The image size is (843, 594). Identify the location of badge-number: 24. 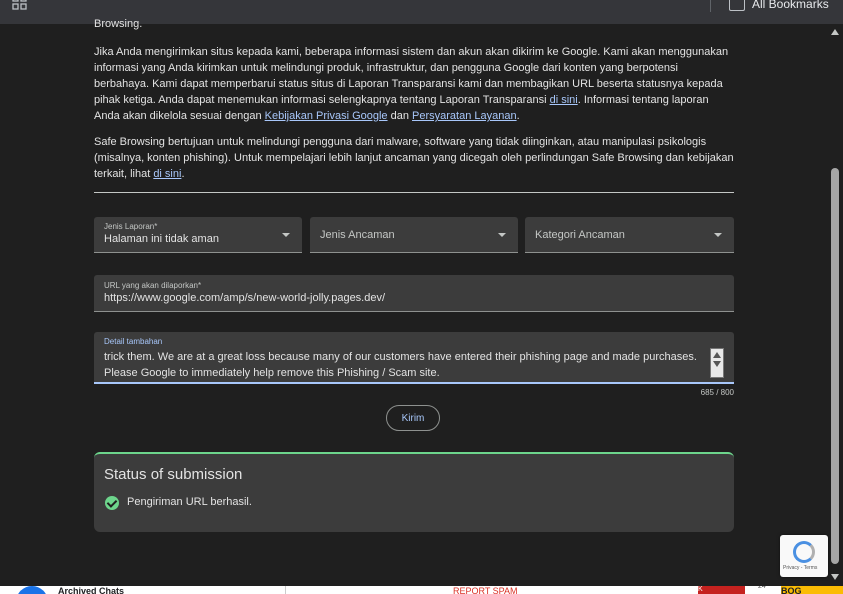
(762, 588).